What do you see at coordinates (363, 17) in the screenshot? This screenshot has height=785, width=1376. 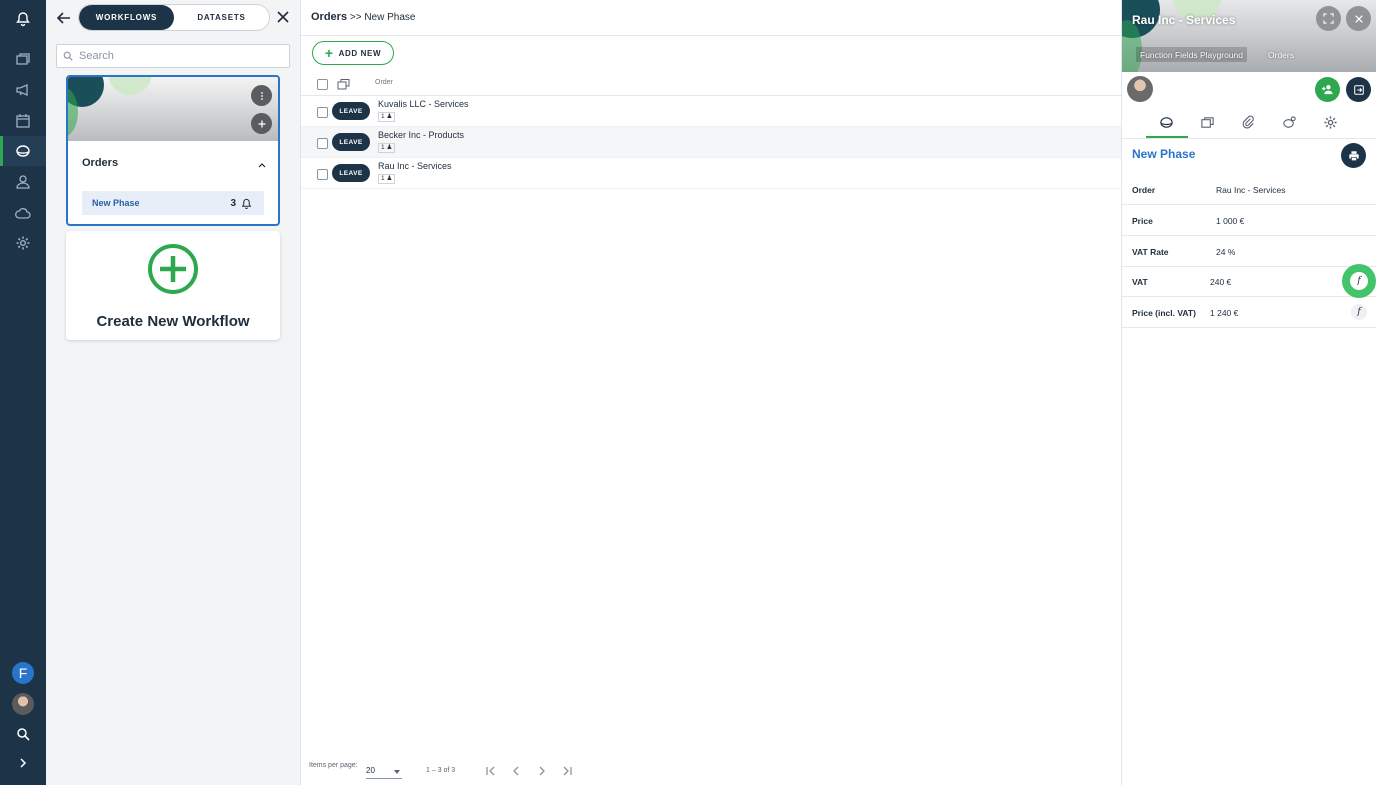 I see `breadcrumb: Orders >> New Phase` at bounding box center [363, 17].